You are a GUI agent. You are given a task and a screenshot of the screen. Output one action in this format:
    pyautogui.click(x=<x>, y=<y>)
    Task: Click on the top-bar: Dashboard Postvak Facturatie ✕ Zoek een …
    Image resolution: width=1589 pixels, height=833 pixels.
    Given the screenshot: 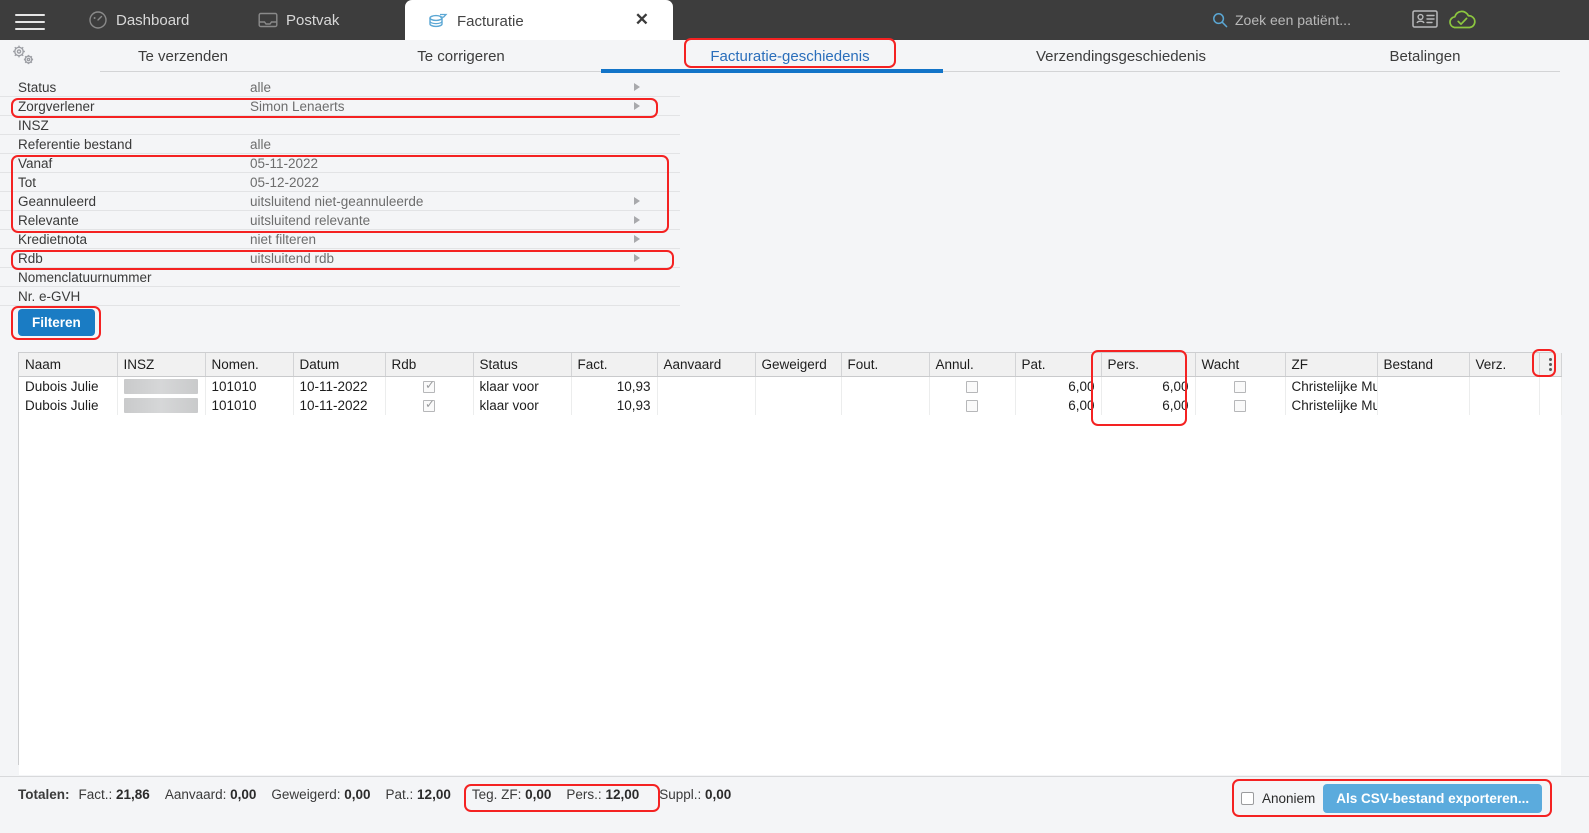 What is the action you would take?
    pyautogui.click(x=794, y=21)
    